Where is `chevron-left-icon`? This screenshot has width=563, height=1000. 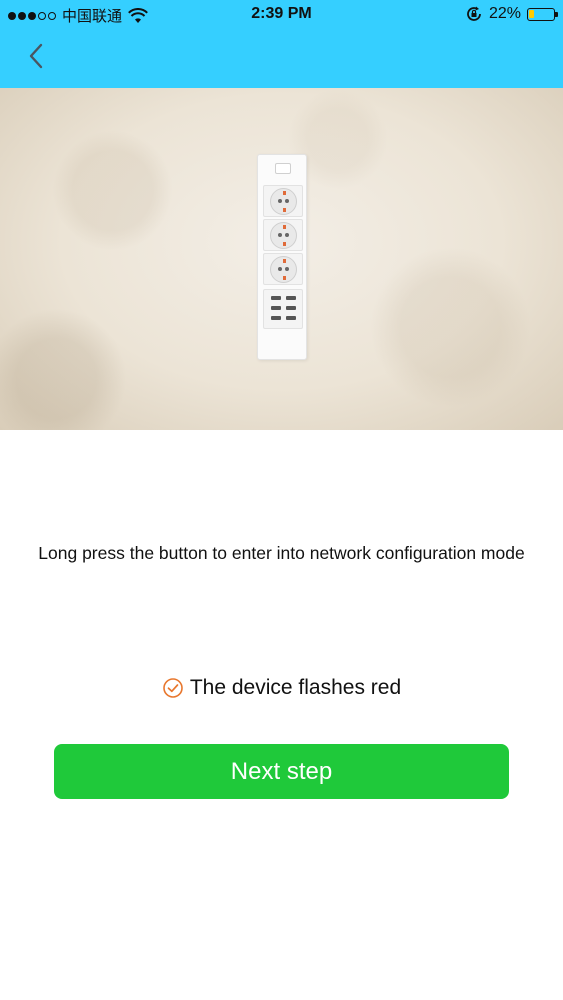 chevron-left-icon is located at coordinates (36, 56).